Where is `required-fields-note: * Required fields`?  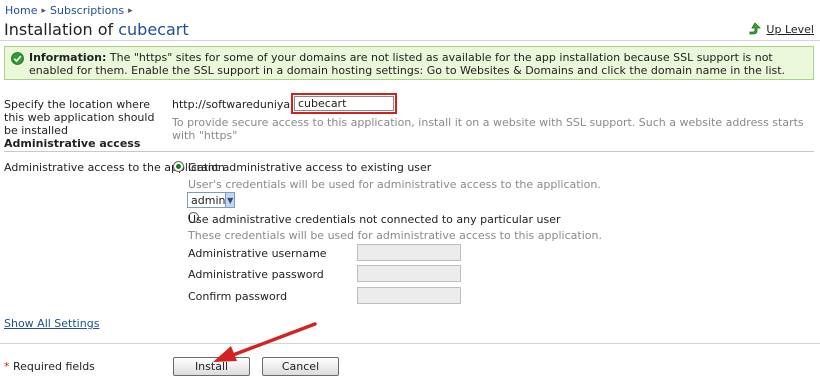
required-fields-note: * Required fields is located at coordinates (49, 366).